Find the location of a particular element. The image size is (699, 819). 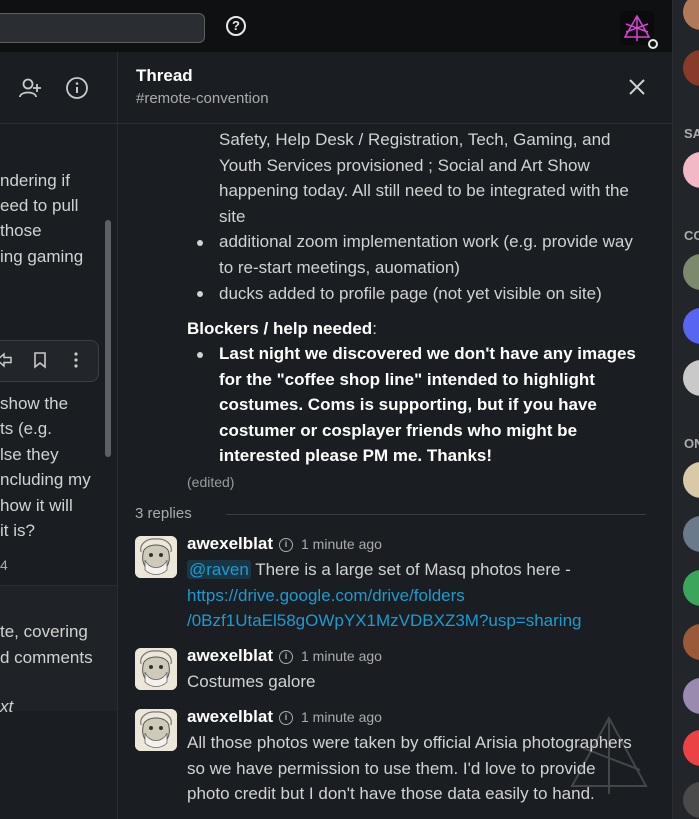

message-fragment: it is? is located at coordinates (17, 530).